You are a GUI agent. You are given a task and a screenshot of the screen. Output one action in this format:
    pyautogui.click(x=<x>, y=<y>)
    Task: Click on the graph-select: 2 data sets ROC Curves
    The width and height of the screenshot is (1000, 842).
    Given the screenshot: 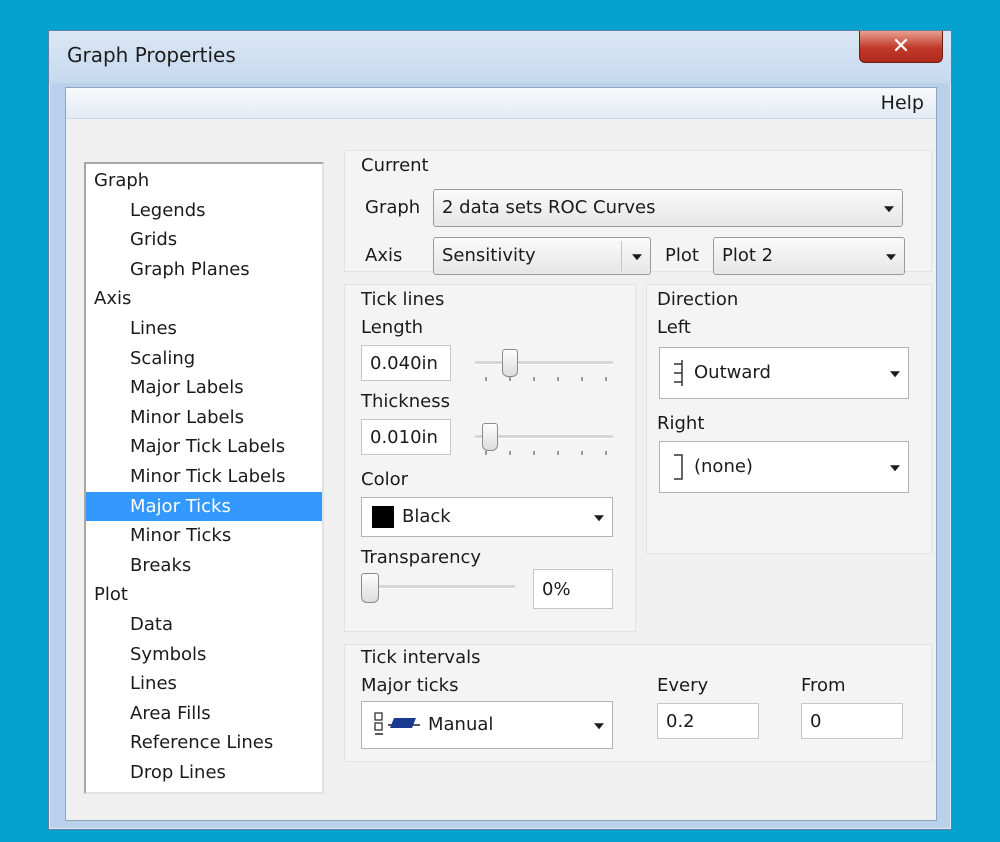 What is the action you would take?
    pyautogui.click(x=668, y=208)
    